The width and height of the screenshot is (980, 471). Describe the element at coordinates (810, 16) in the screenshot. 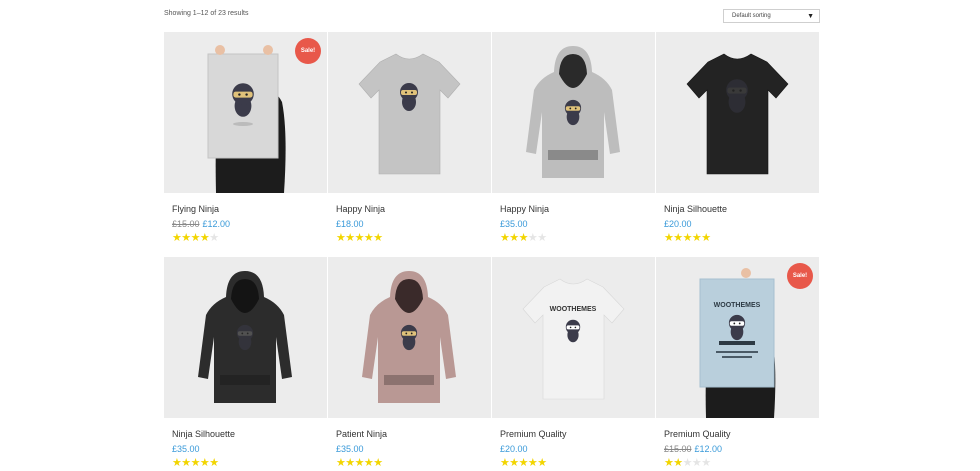

I see `caret-down-icon: ▼` at that location.